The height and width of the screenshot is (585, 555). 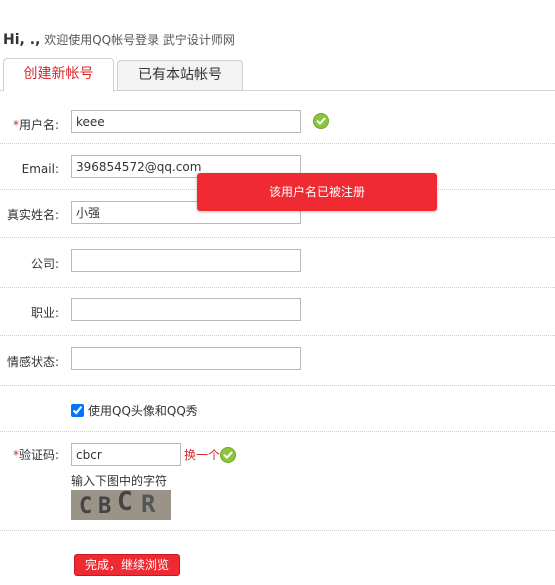 I want to click on form-row-relationship: 情感状态:, so click(x=277, y=361).